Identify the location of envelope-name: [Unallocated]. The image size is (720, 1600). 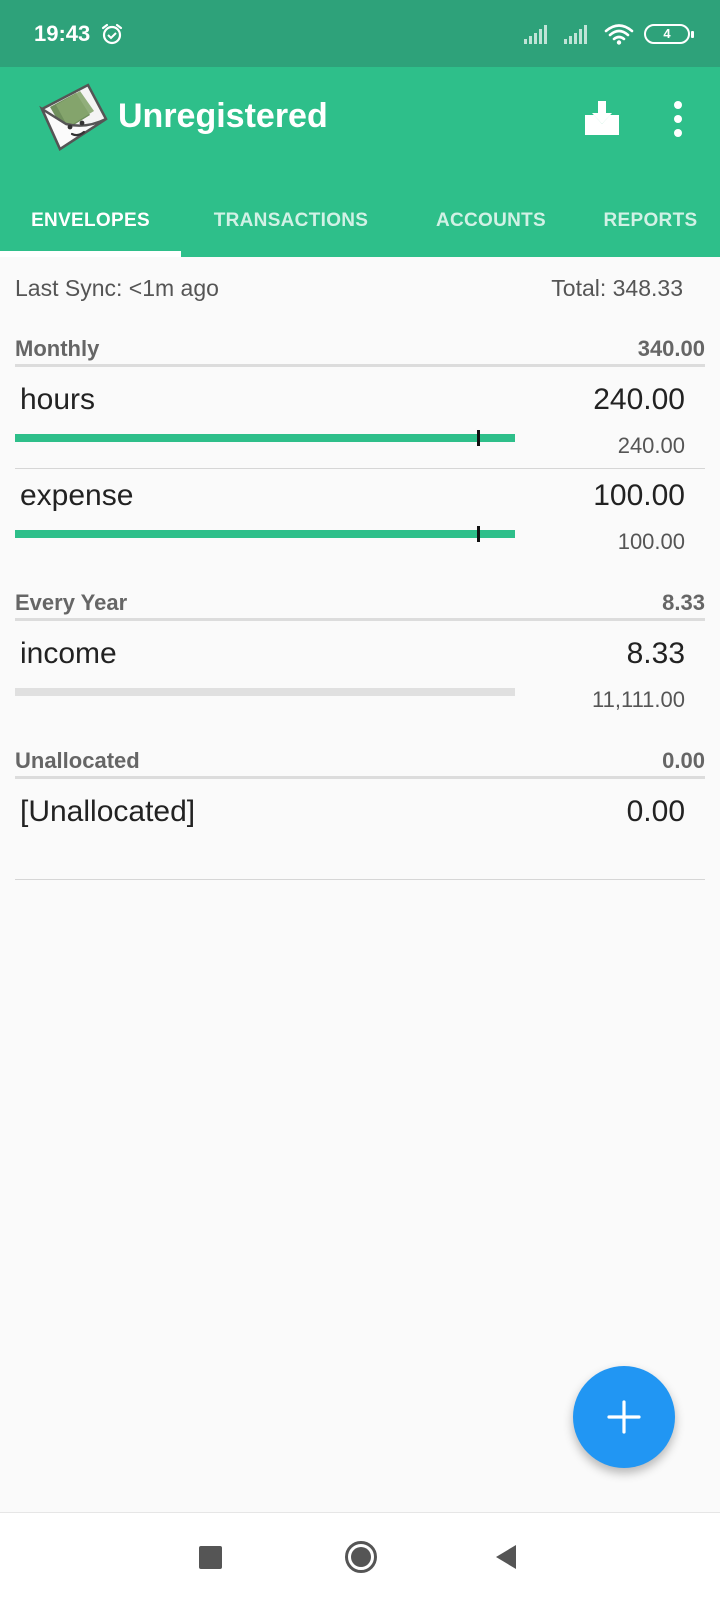
(108, 811).